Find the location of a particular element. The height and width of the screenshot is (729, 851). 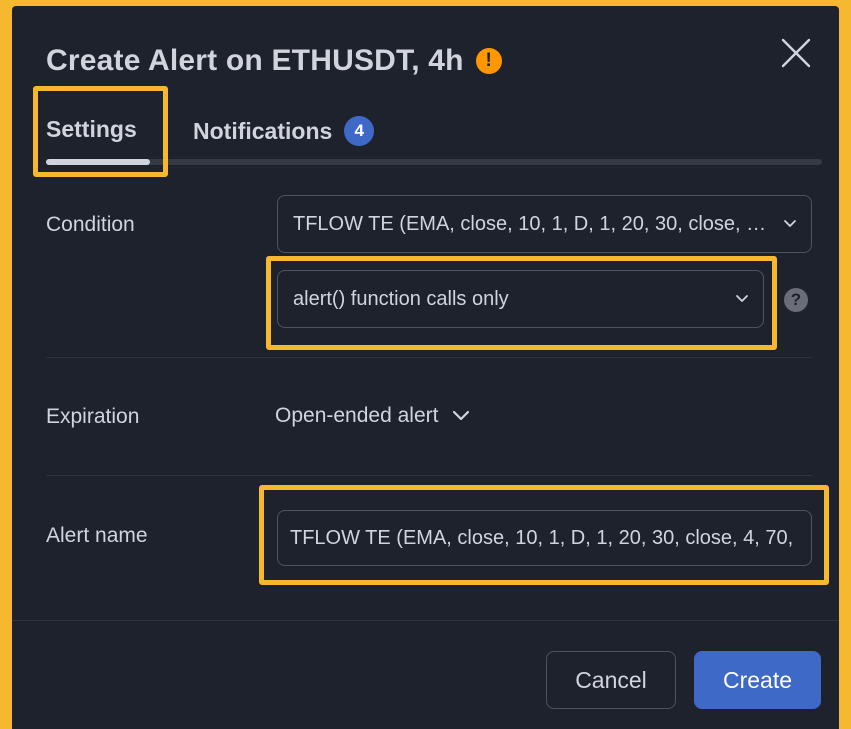

notifications-count-badge: 4 is located at coordinates (359, 131).